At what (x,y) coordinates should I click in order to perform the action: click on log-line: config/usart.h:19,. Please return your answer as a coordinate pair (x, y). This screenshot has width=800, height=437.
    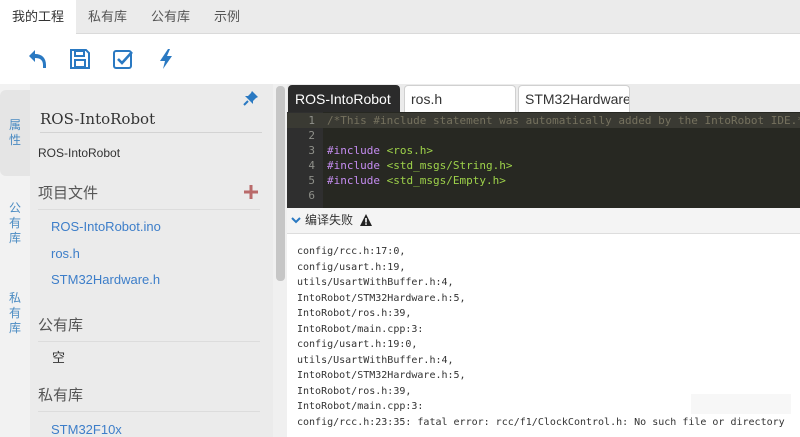
    Looking at the image, I should click on (351, 267).